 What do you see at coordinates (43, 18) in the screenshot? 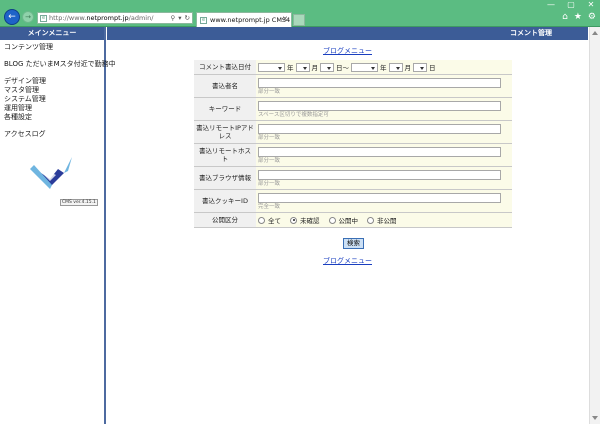
I see `page-favicon-icon: e` at bounding box center [43, 18].